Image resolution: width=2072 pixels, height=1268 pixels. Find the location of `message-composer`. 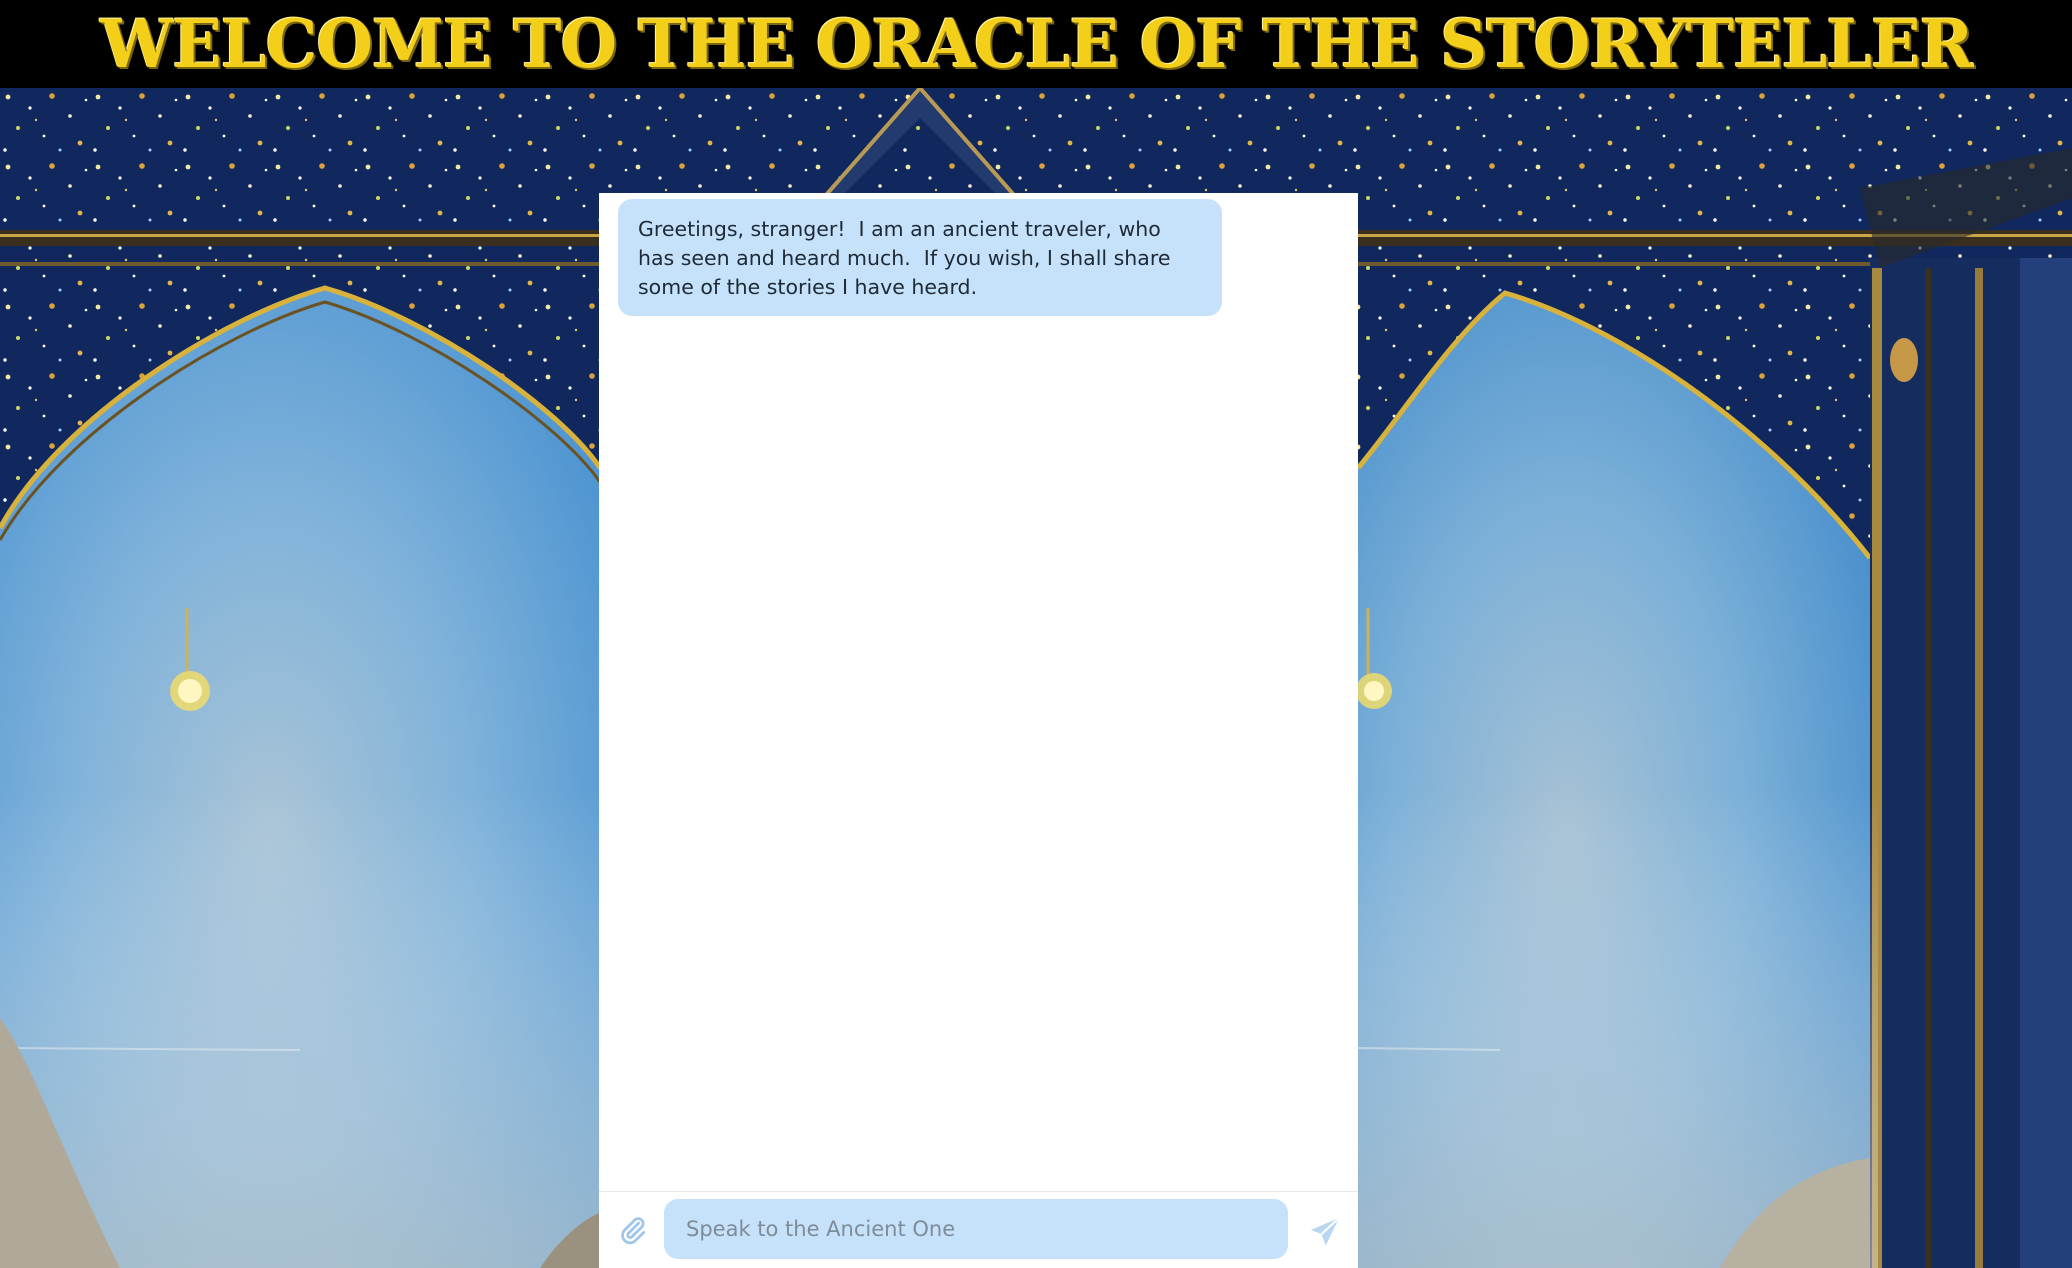

message-composer is located at coordinates (978, 1229).